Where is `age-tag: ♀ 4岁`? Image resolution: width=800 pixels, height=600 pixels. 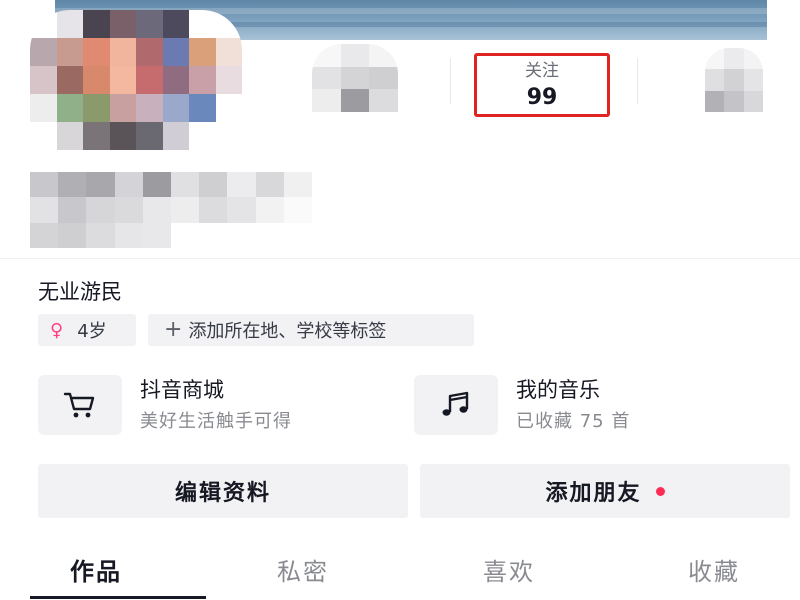 age-tag: ♀ 4岁 is located at coordinates (87, 330).